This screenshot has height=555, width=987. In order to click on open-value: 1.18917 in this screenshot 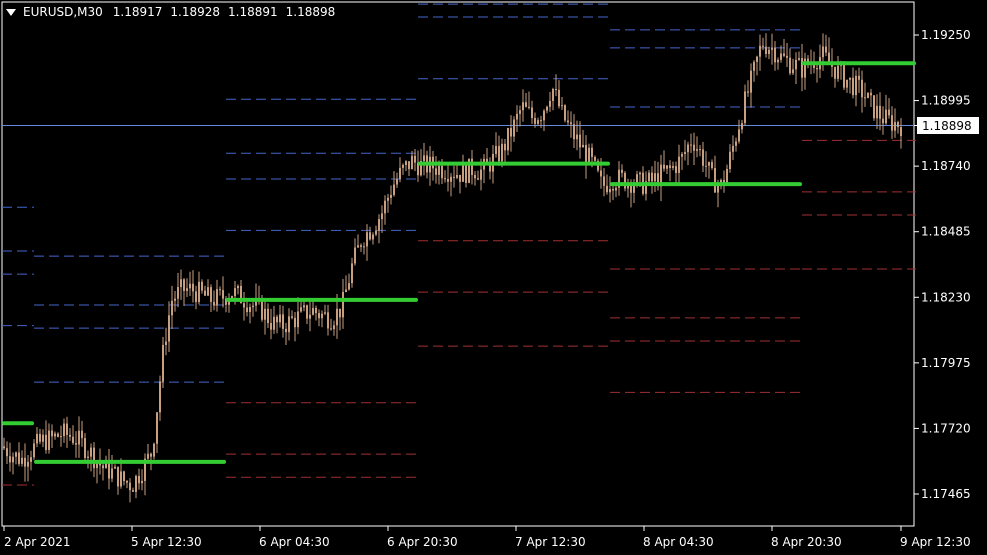, I will do `click(137, 12)`.